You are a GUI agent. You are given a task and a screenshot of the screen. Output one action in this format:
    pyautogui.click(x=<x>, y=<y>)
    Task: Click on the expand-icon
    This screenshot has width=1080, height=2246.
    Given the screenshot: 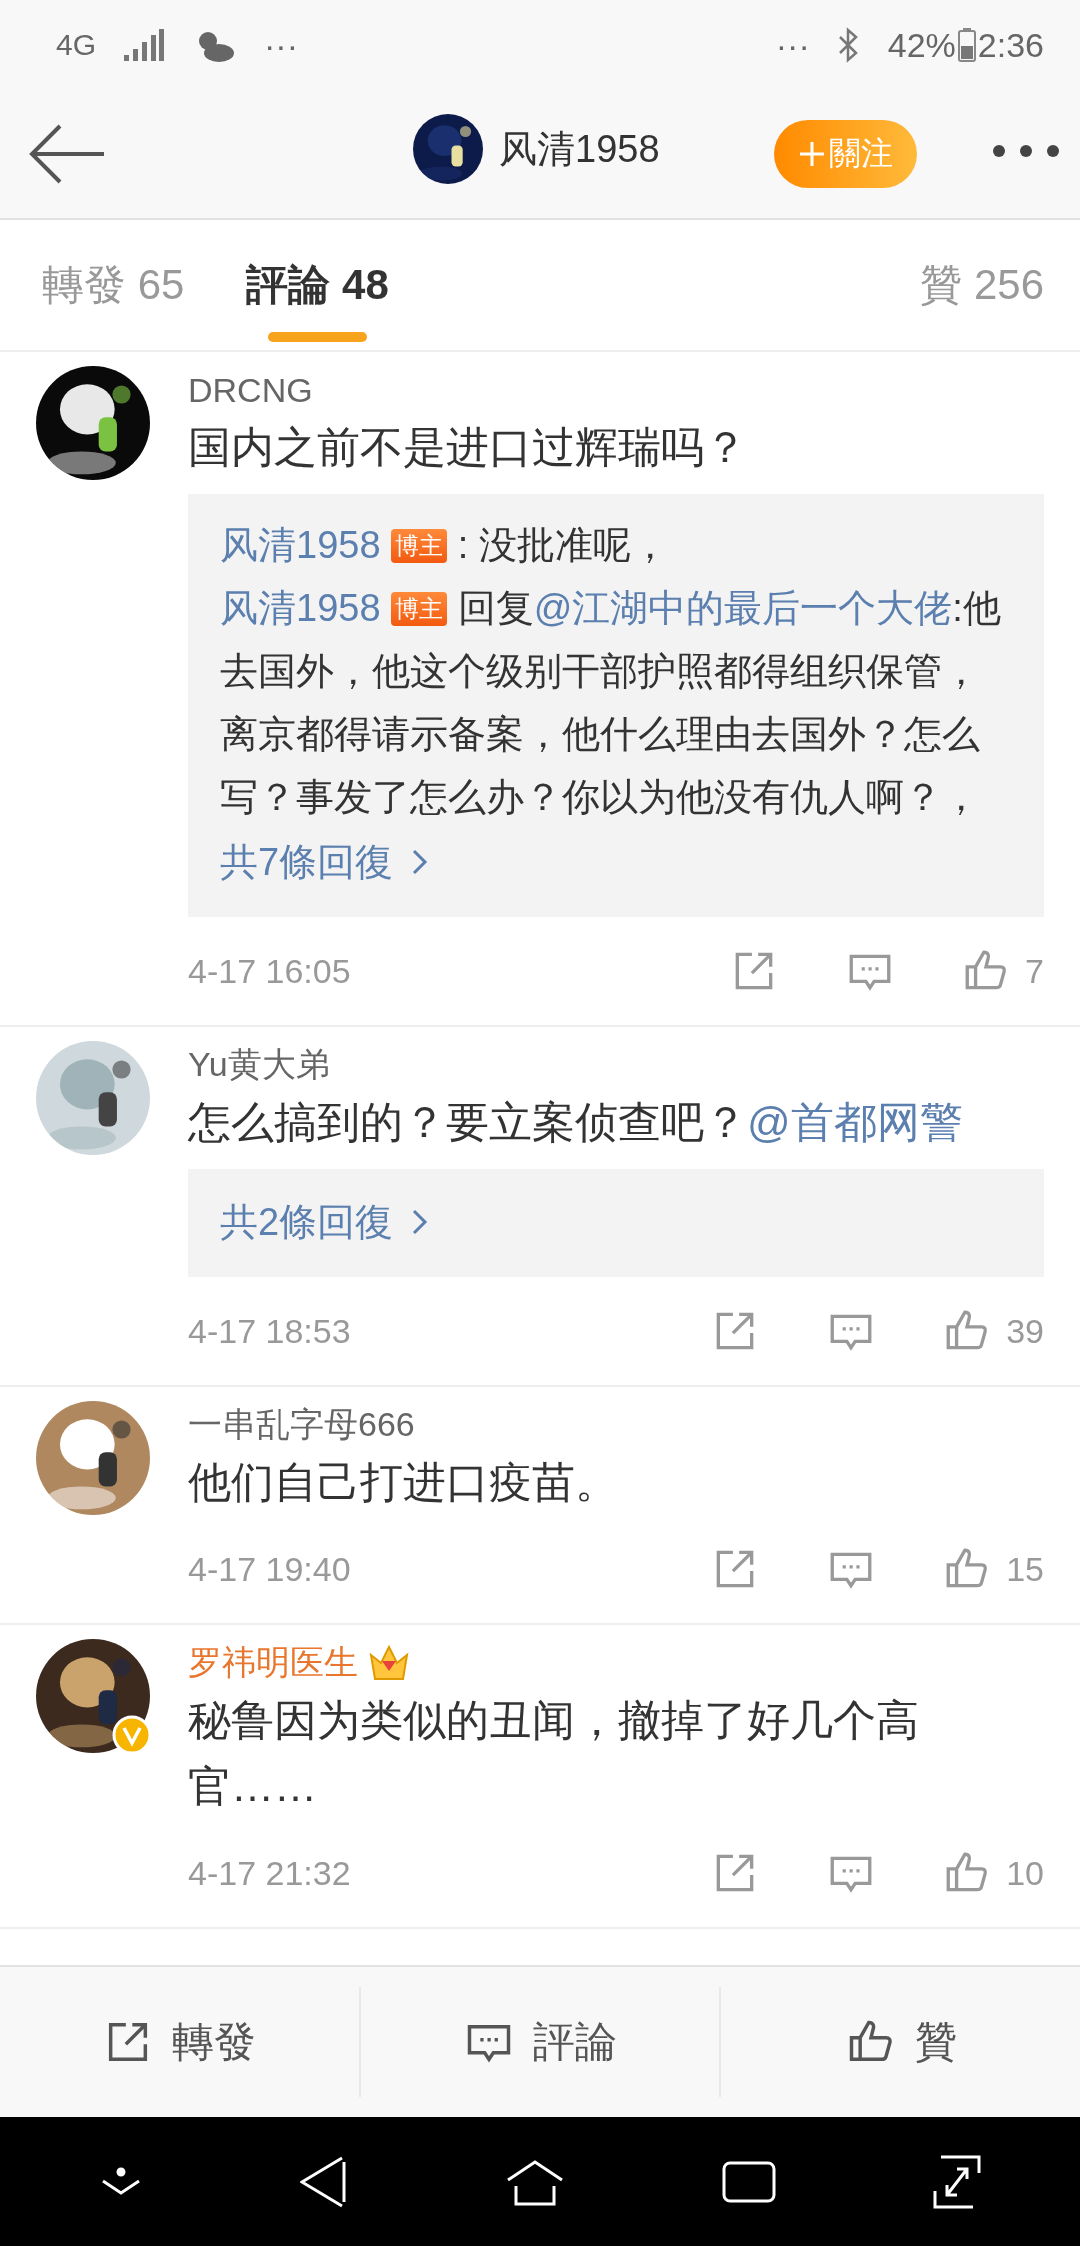 What is the action you would take?
    pyautogui.click(x=957, y=2181)
    